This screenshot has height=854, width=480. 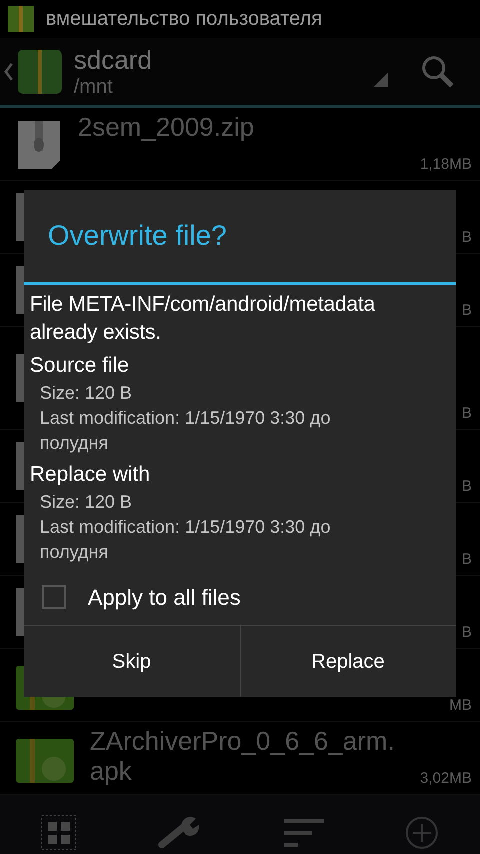 I want to click on file-size: 1,18MB, so click(x=446, y=164).